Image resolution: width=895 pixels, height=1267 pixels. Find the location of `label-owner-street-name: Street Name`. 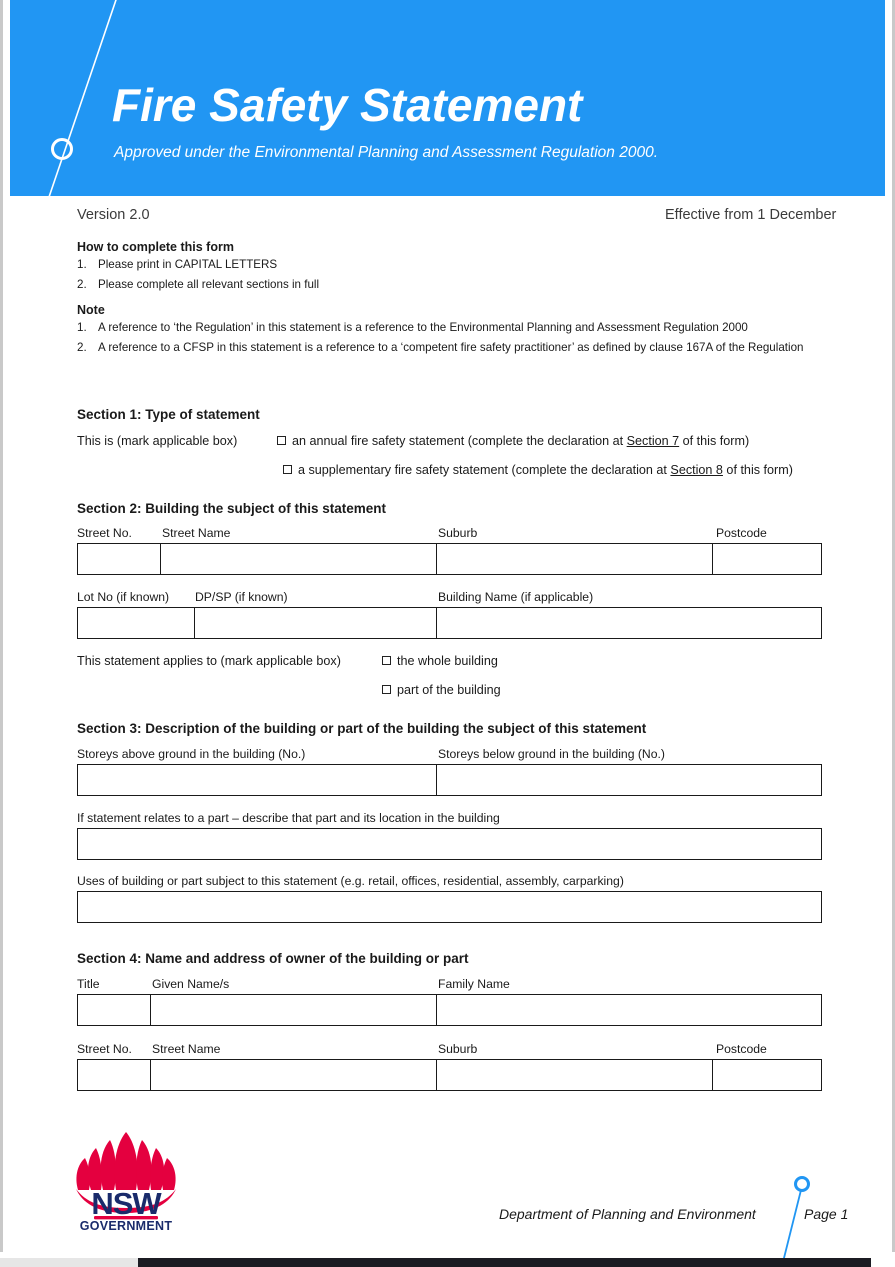

label-owner-street-name: Street Name is located at coordinates (186, 1049).